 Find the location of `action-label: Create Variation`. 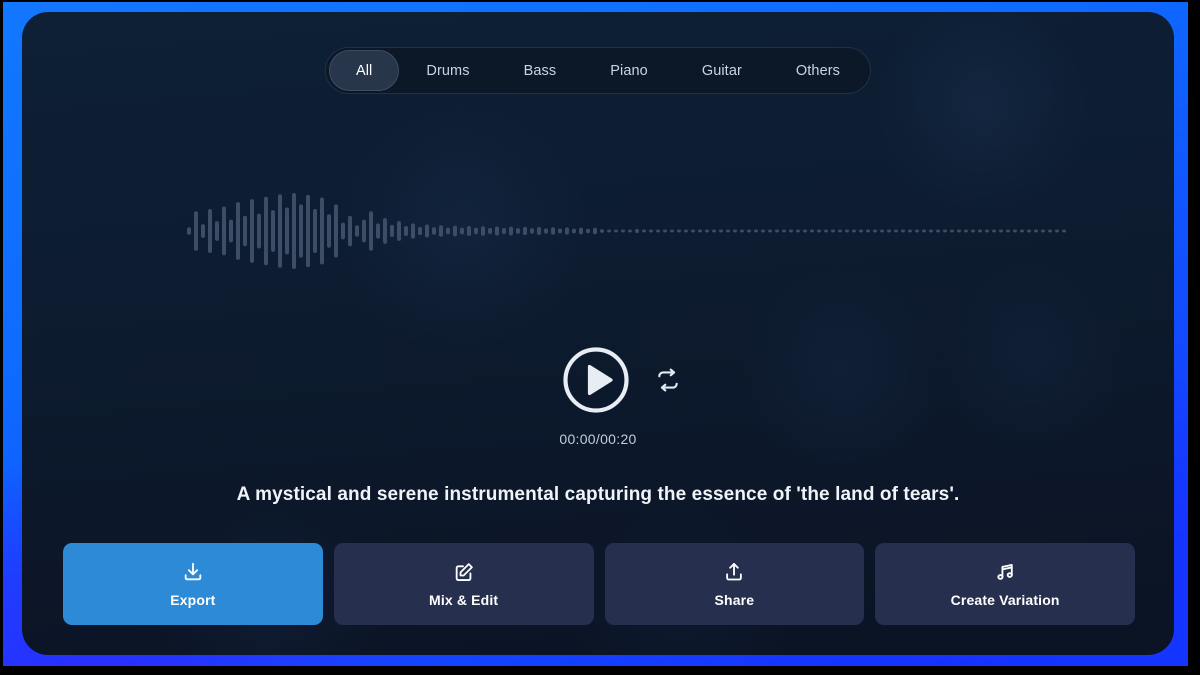

action-label: Create Variation is located at coordinates (1005, 599).